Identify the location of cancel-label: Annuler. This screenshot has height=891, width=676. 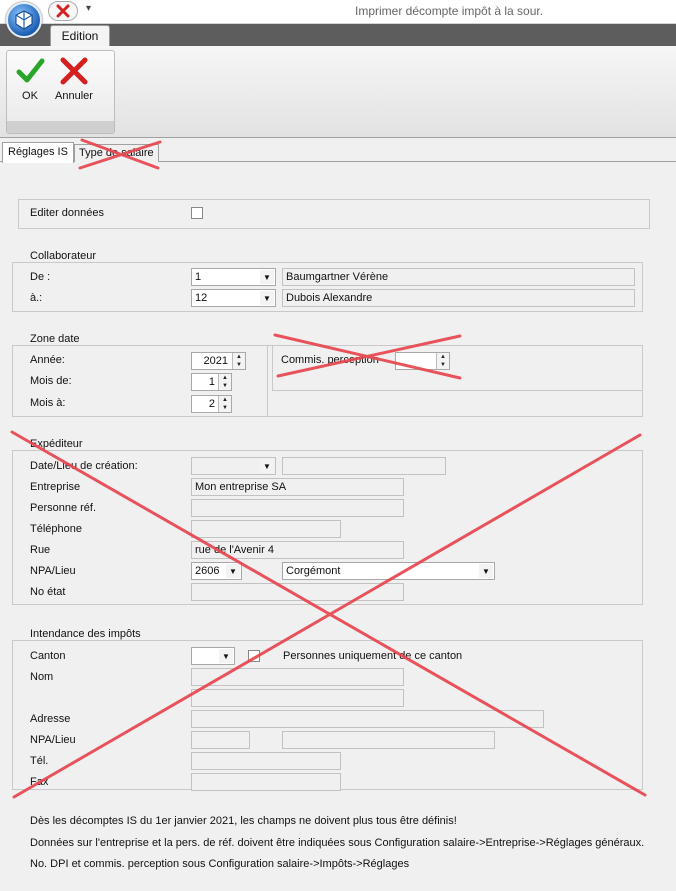
(74, 96).